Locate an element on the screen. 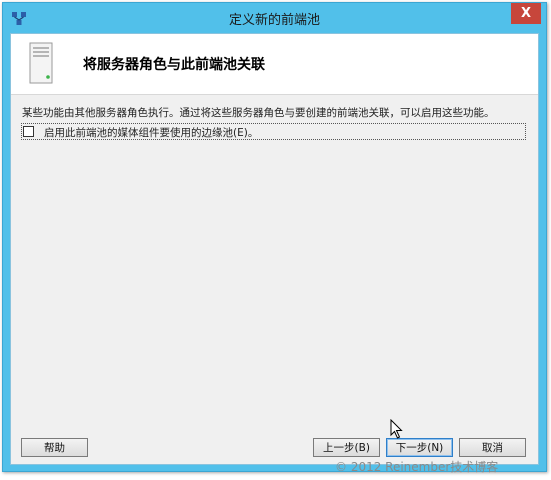 The width and height of the screenshot is (551, 480). server-icon is located at coordinates (42, 63).